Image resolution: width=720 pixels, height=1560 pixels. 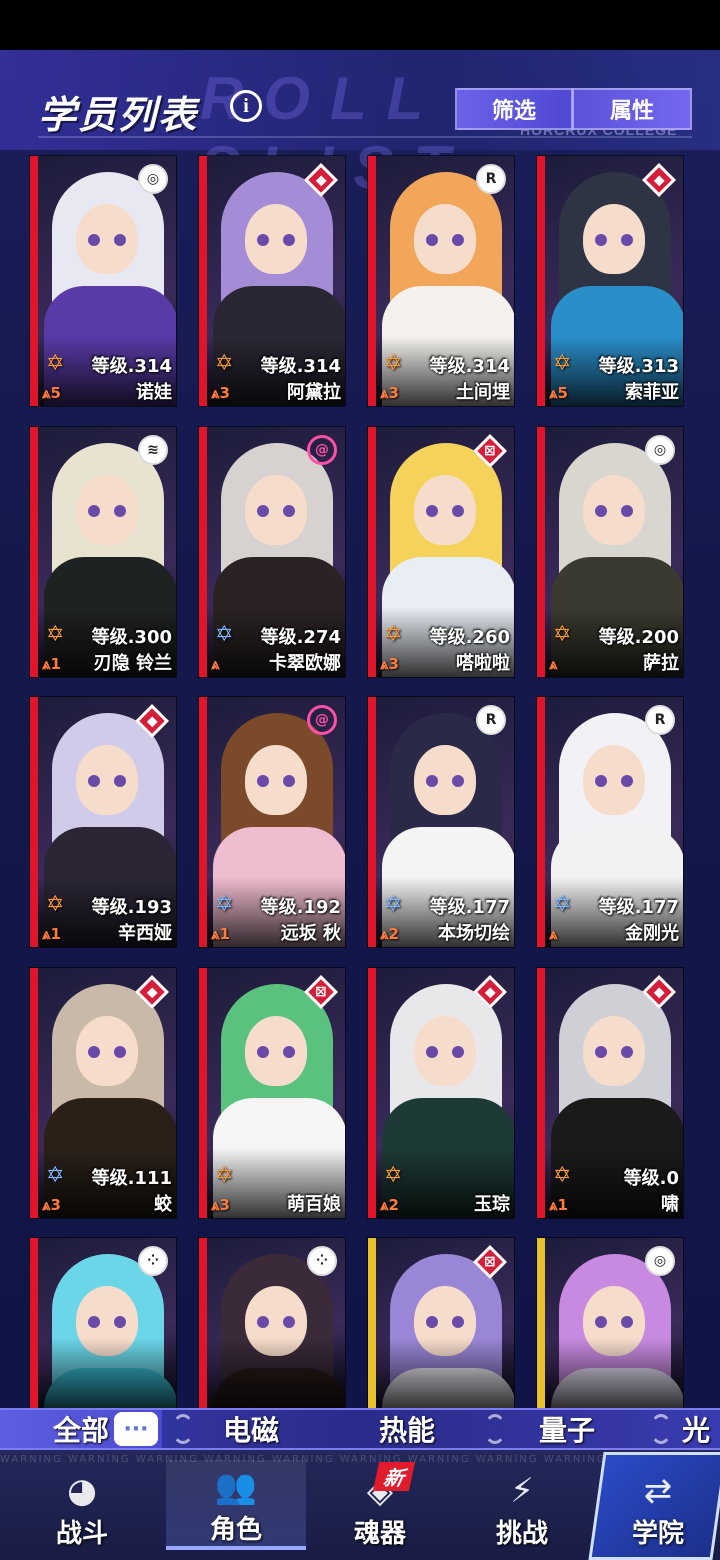 What do you see at coordinates (145, 933) in the screenshot?
I see `card-name: 辛西娅` at bounding box center [145, 933].